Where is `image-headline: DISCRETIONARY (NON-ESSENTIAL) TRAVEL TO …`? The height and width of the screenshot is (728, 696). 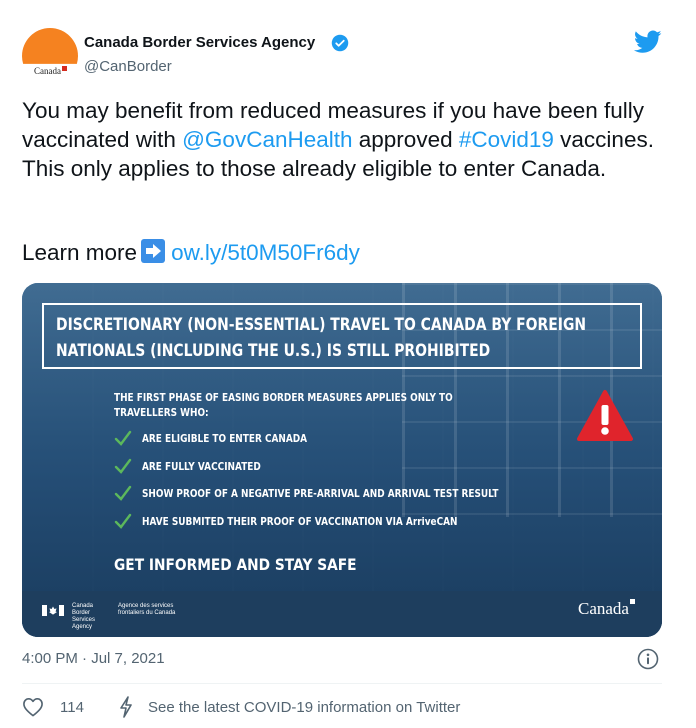 image-headline: DISCRETIONARY (NON-ESSENTIAL) TRAVEL TO … is located at coordinates (321, 338).